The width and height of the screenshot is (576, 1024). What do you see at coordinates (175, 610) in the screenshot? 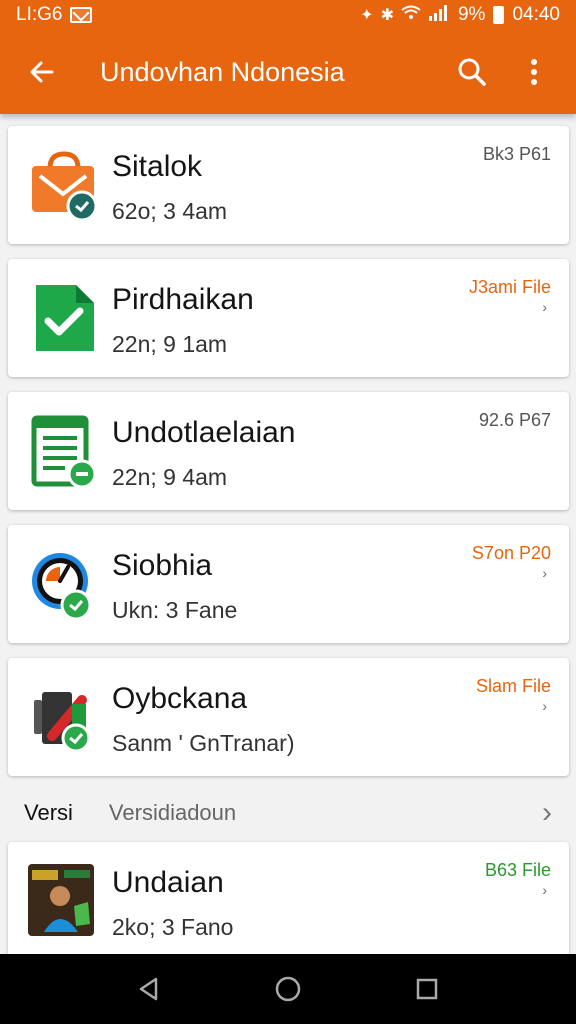
I see `item-subtitle: Ukn: 3 Fane` at bounding box center [175, 610].